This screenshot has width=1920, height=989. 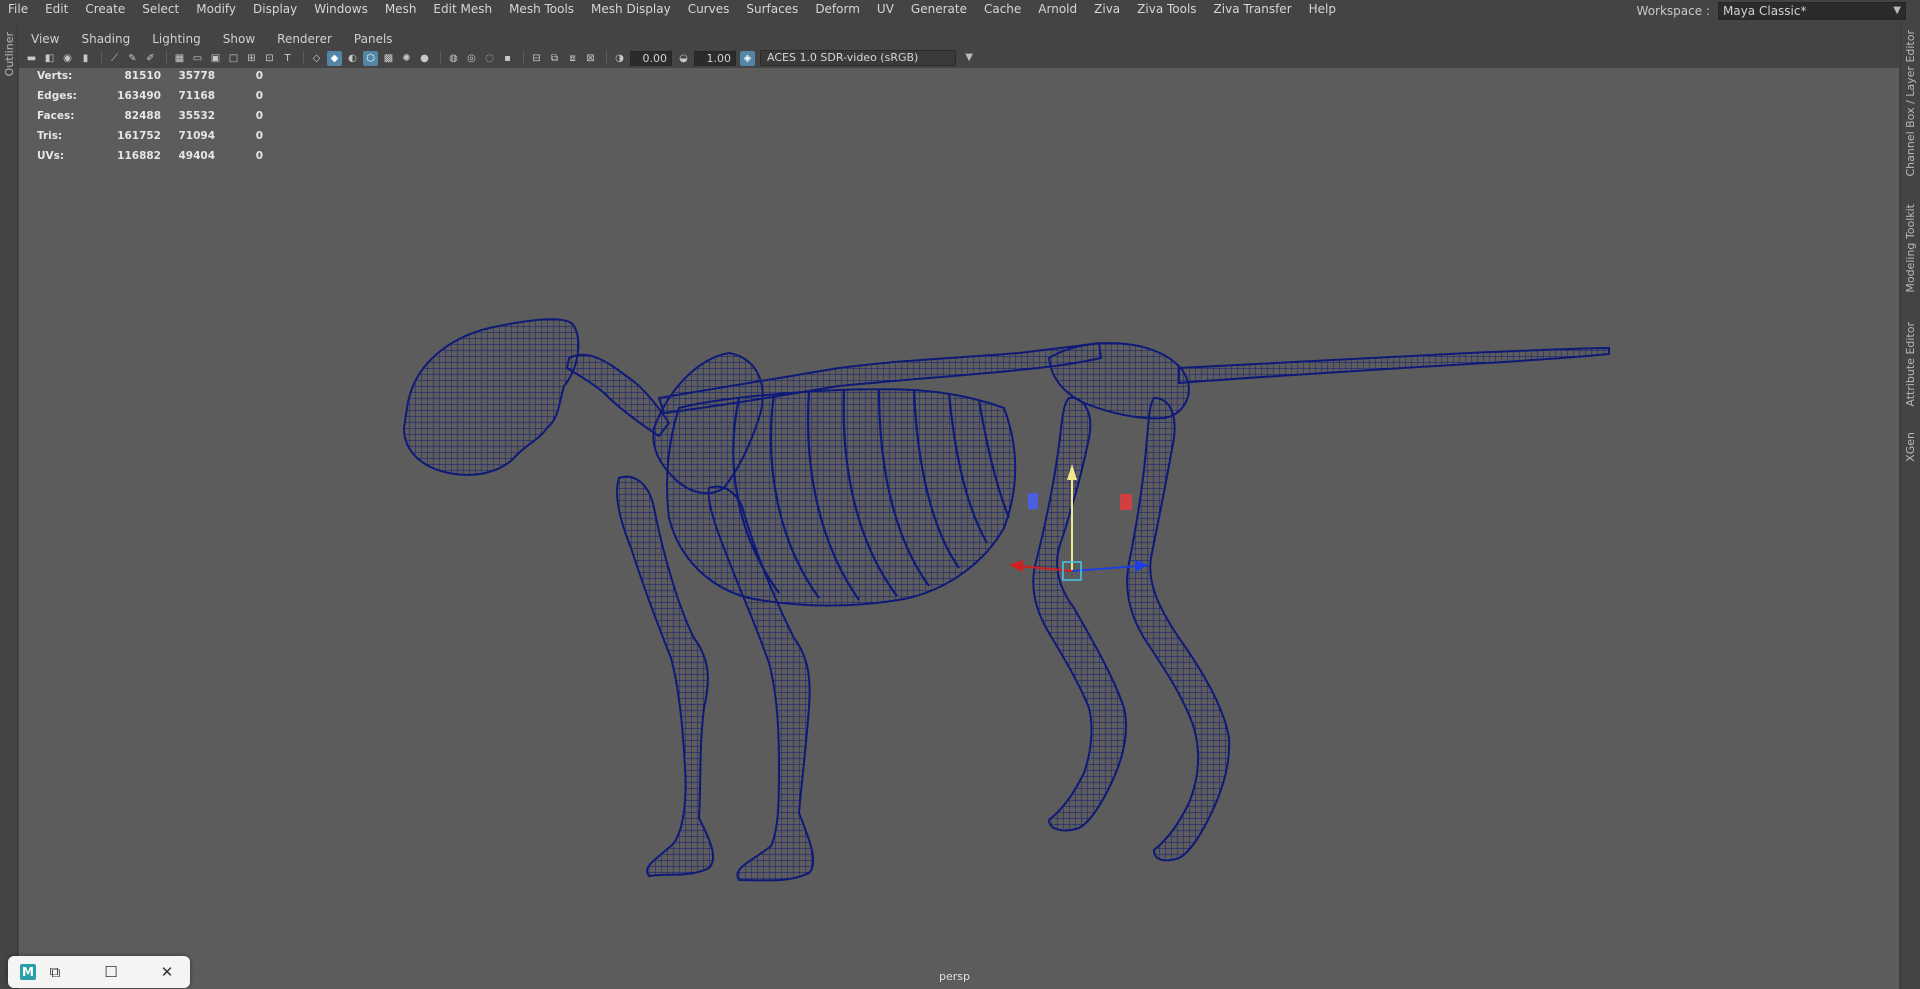 I want to click on gamma-field: 1.00, so click(x=715, y=58).